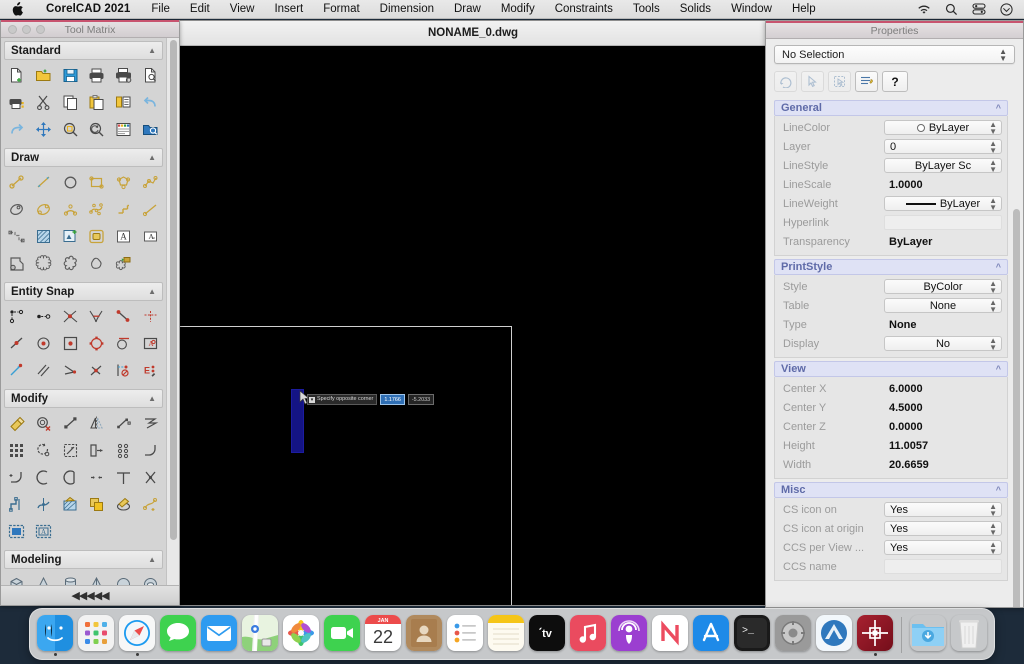 The height and width of the screenshot is (664, 1024). I want to click on group-header-view: View ^, so click(891, 369).